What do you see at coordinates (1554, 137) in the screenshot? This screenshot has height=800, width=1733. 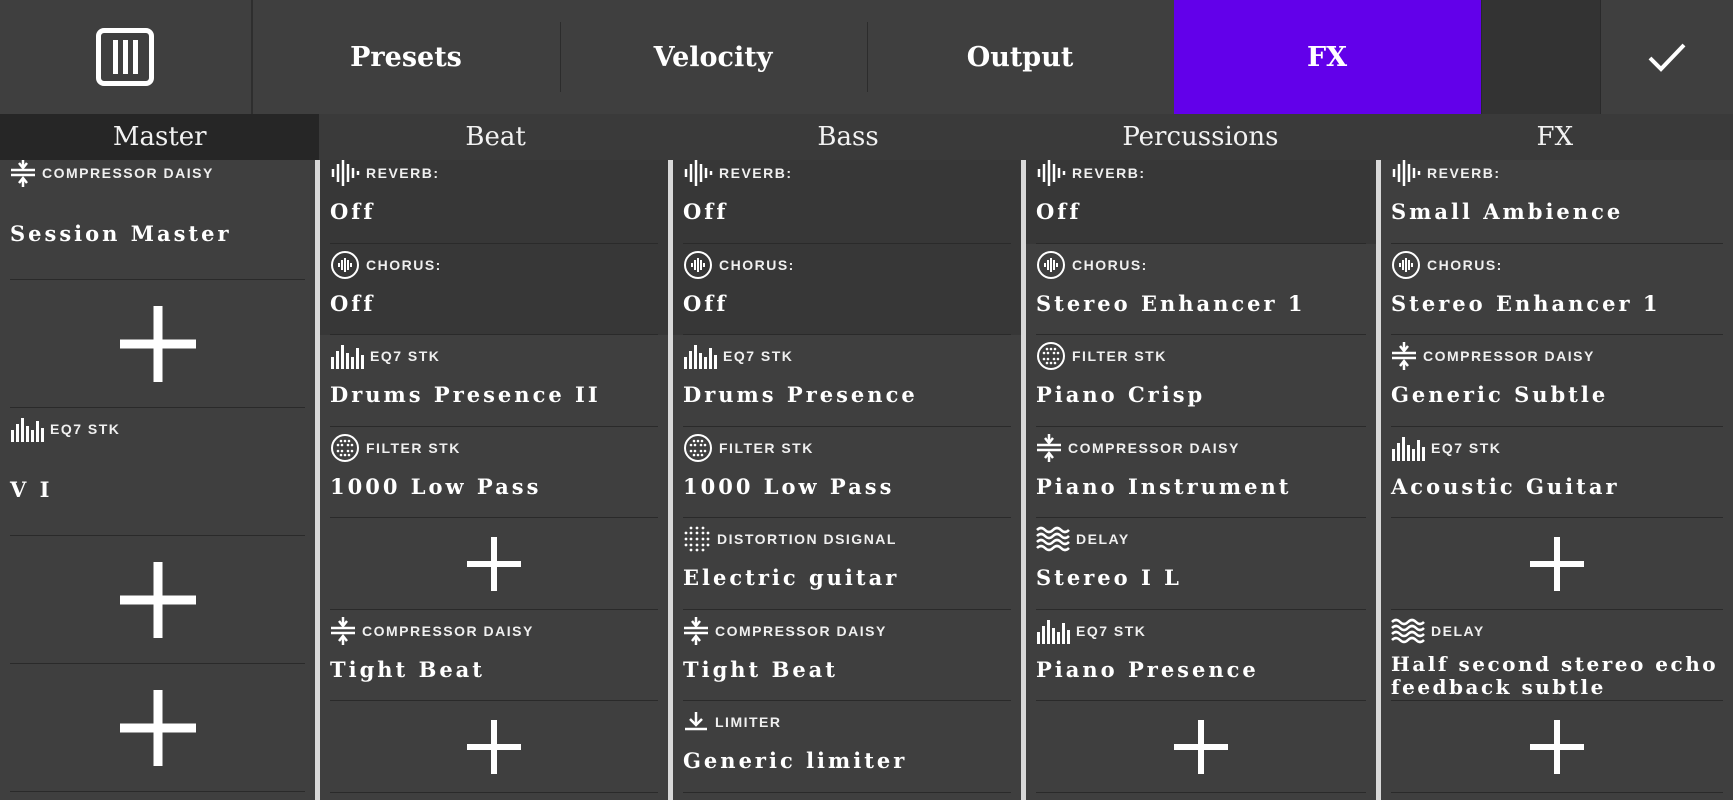 I see `channel-header-fx: FX` at bounding box center [1554, 137].